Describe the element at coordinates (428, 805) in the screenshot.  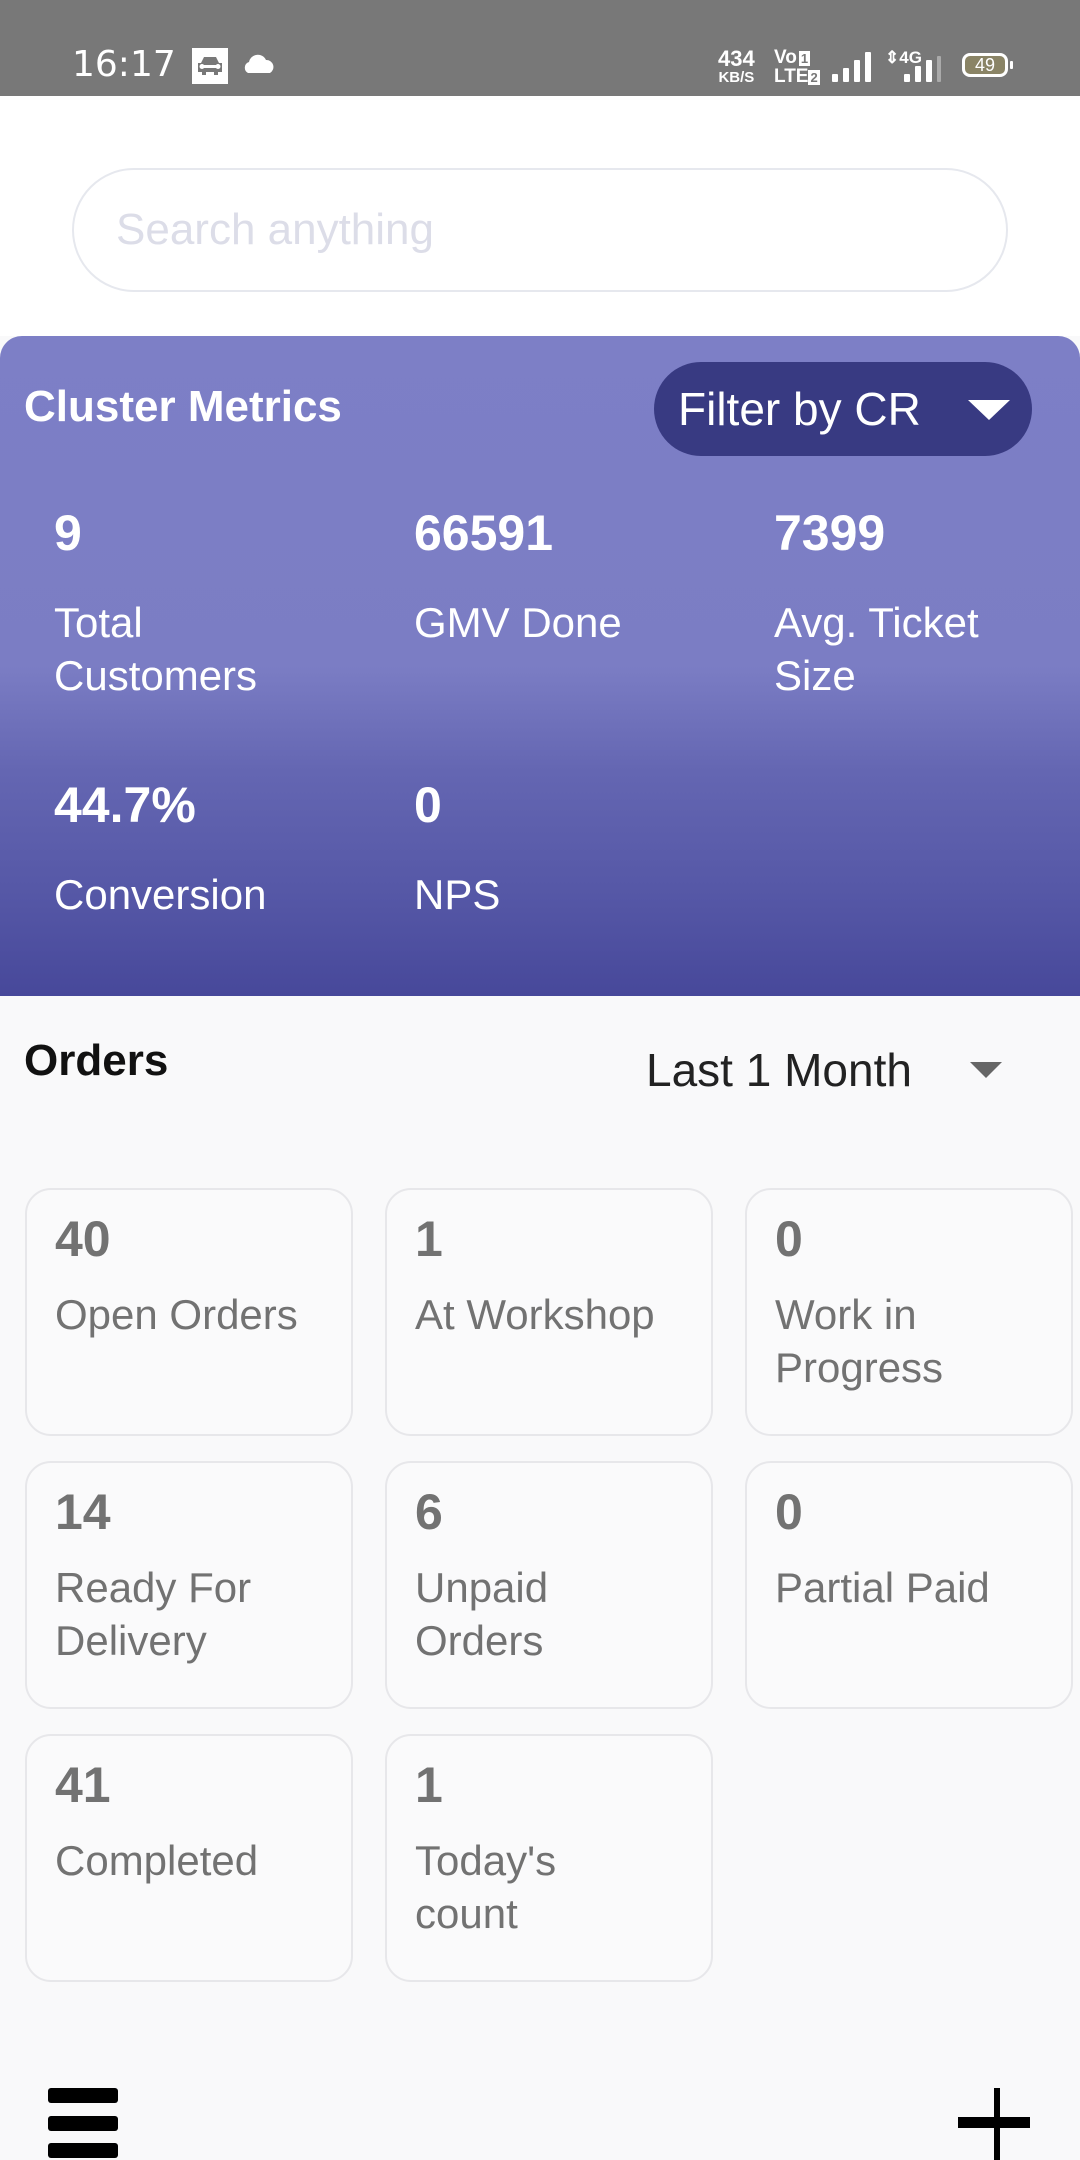
I see `metric-value: 0` at that location.